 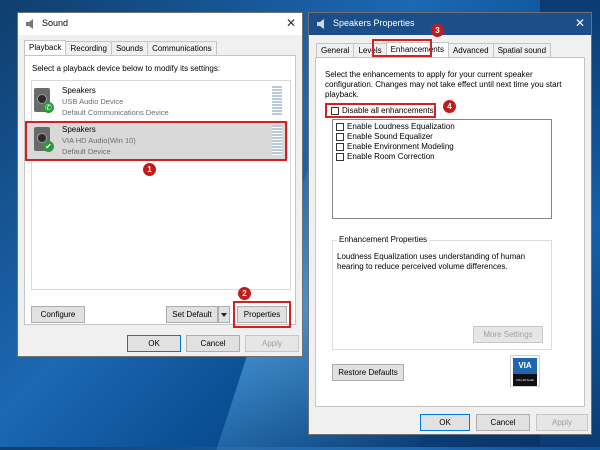 I want to click on enhancement-label: Enable Sound Equalizer, so click(x=390, y=136).